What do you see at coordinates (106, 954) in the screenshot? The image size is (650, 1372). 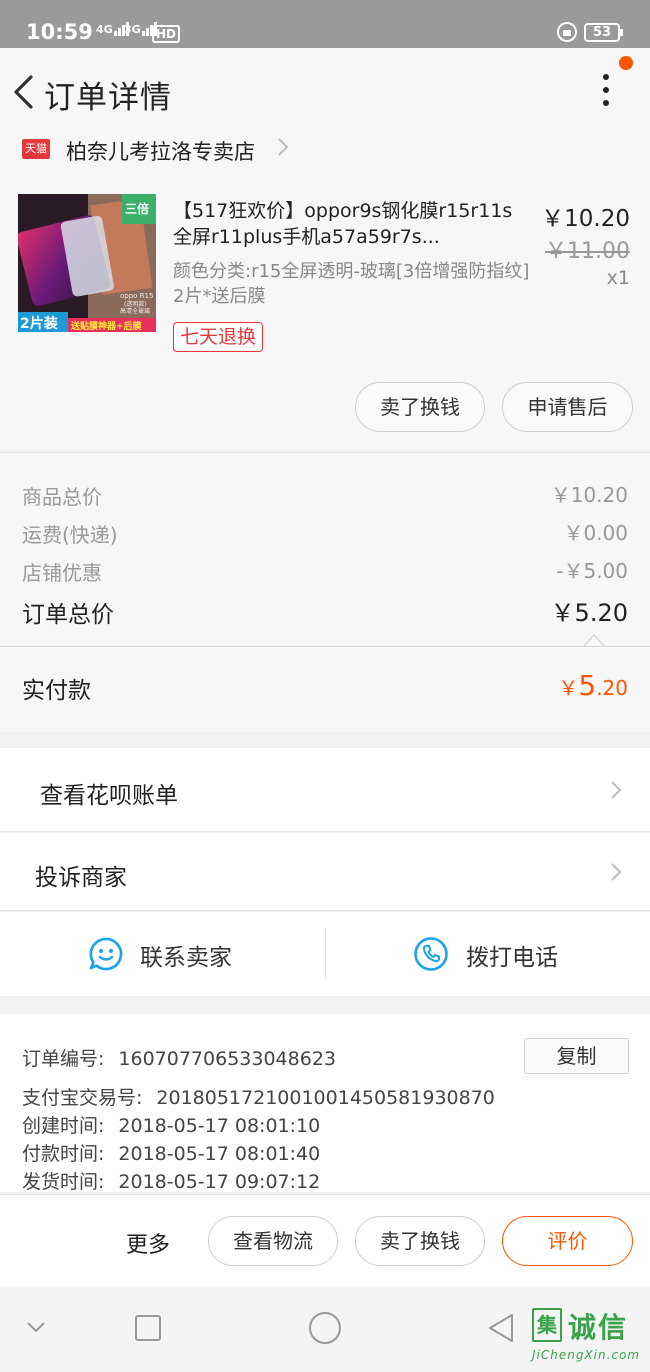 I see `chat-icon` at bounding box center [106, 954].